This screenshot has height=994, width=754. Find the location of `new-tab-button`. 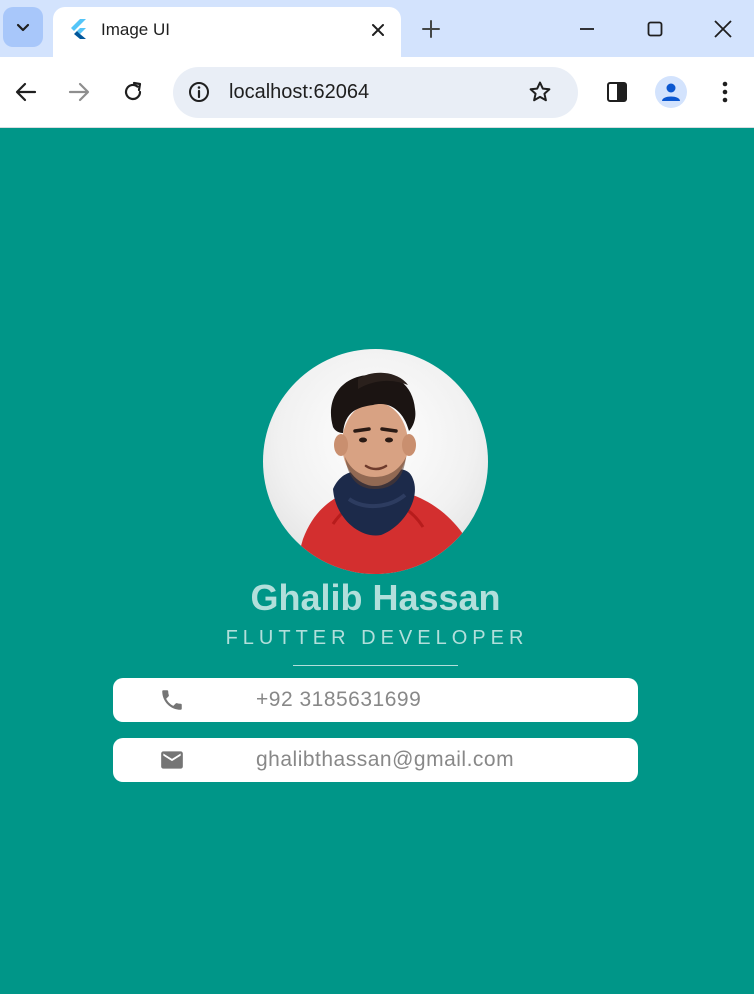

new-tab-button is located at coordinates (431, 29).